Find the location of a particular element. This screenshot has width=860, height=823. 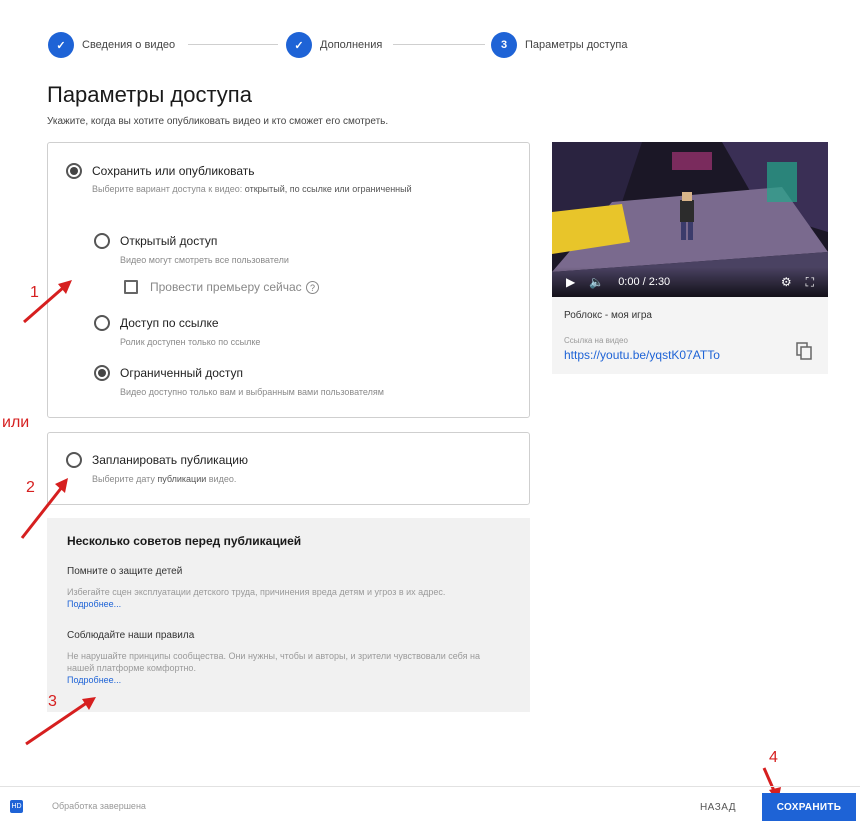

help-icon: ? is located at coordinates (312, 287).